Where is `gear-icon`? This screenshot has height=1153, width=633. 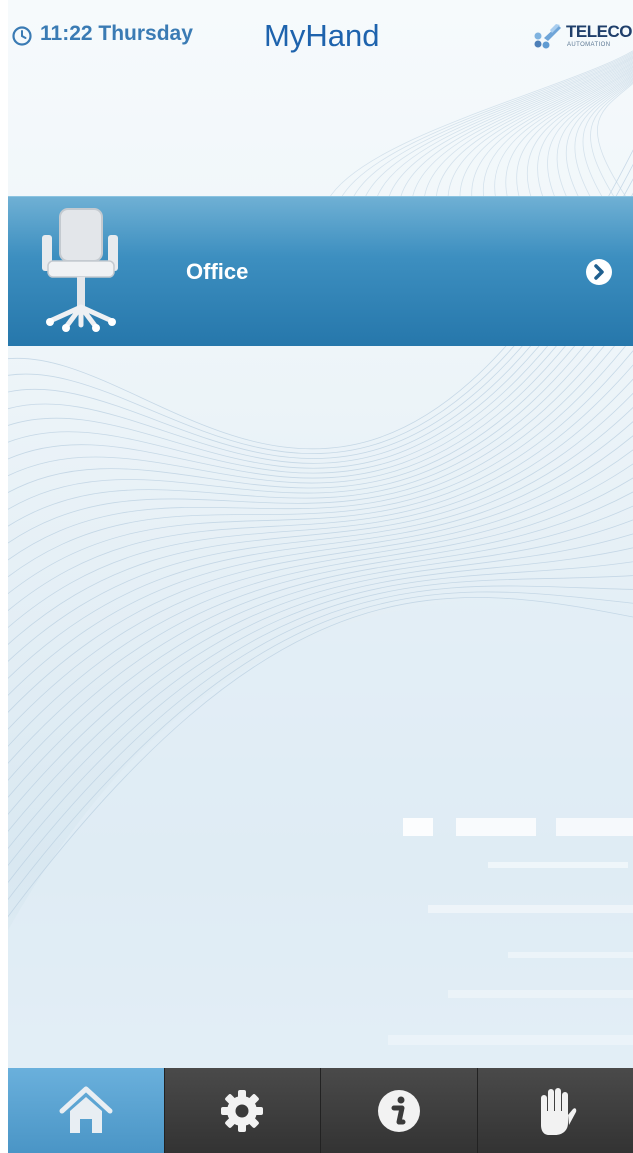 gear-icon is located at coordinates (242, 1110).